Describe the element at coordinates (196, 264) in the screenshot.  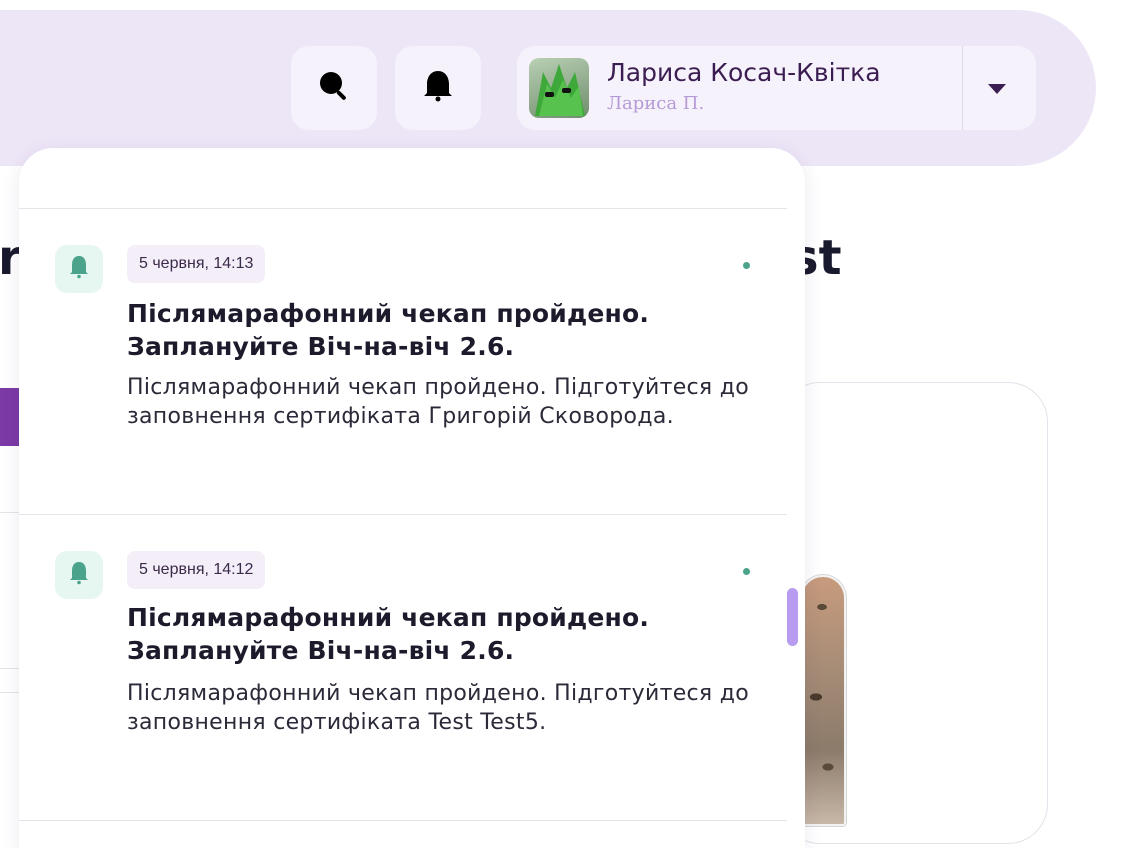
I see `notification-date: 5 червня, 14:13` at that location.